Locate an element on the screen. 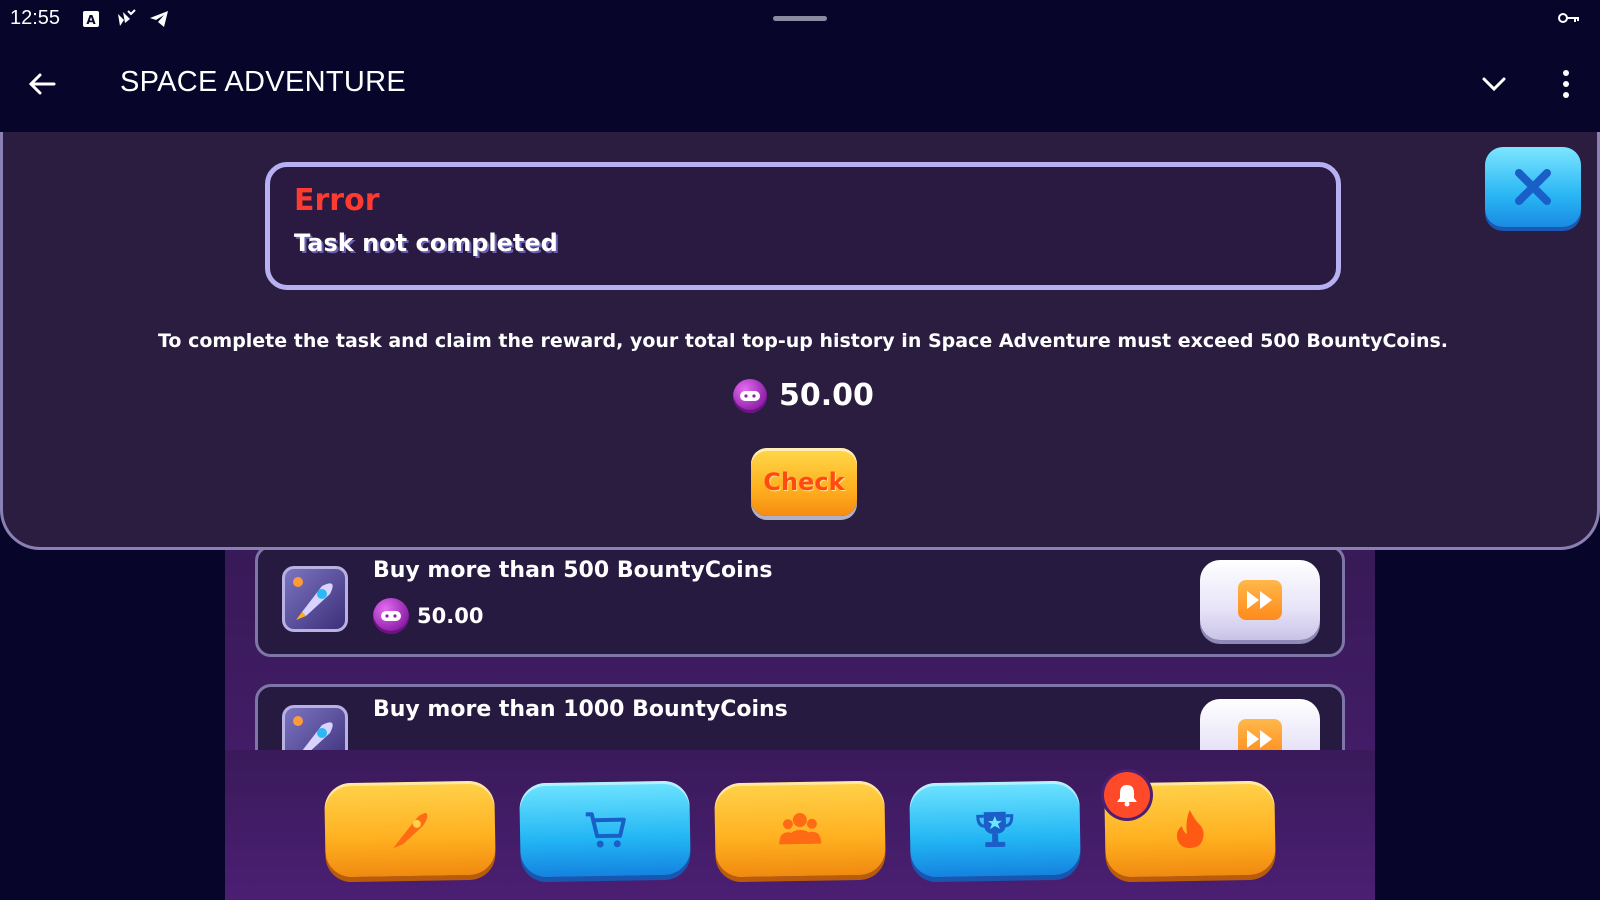  error-toast: Error Task not completed is located at coordinates (803, 226).